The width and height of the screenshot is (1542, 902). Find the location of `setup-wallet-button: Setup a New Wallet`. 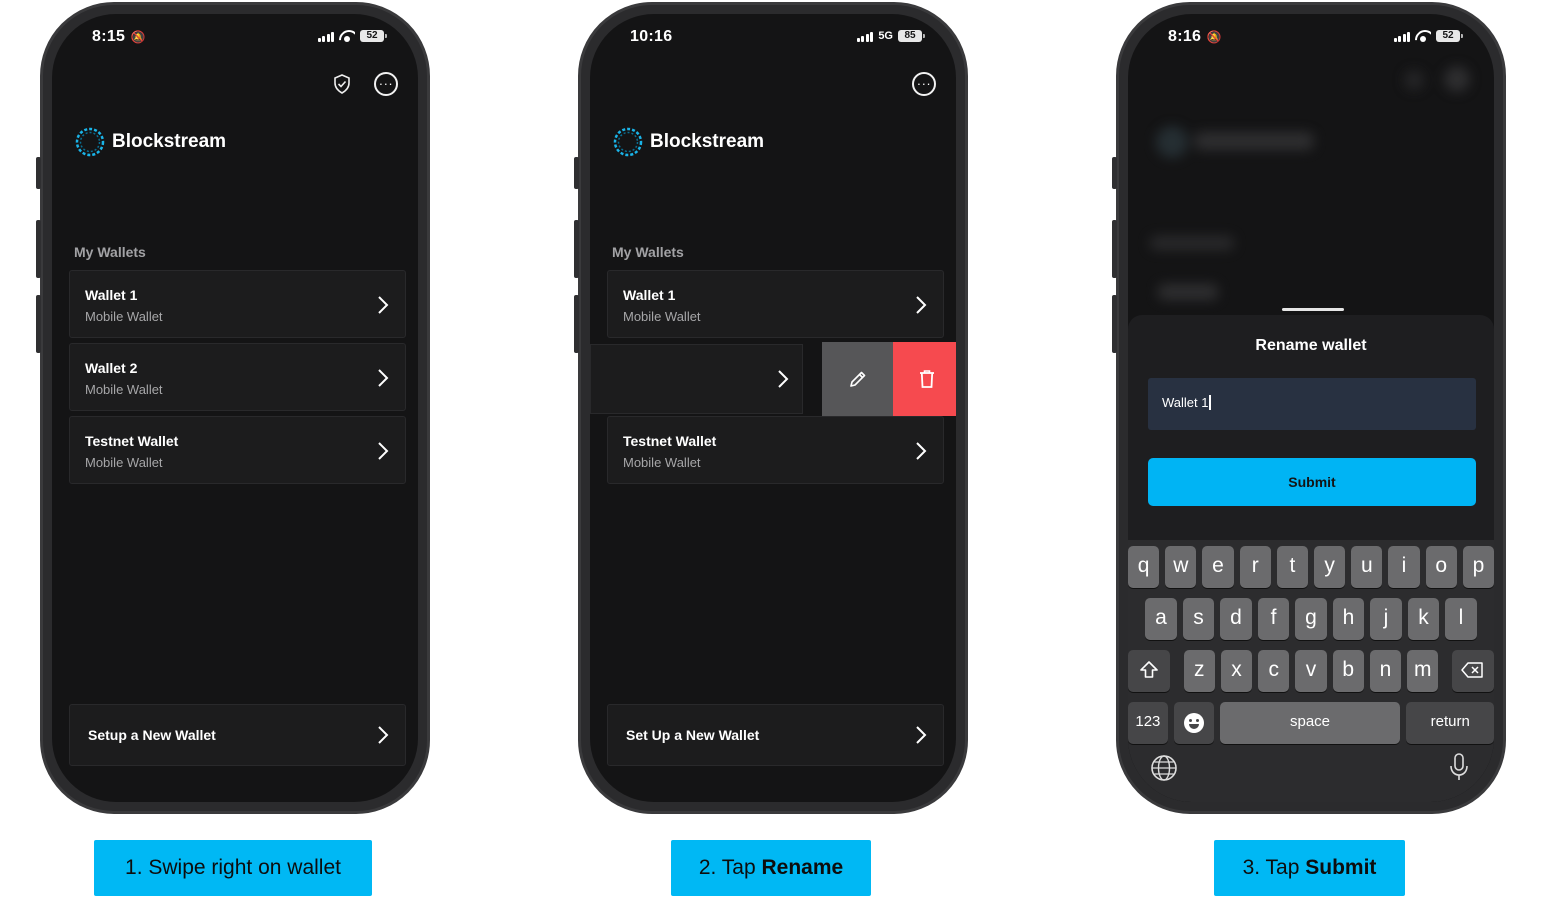

setup-wallet-button: Setup a New Wallet is located at coordinates (237, 735).